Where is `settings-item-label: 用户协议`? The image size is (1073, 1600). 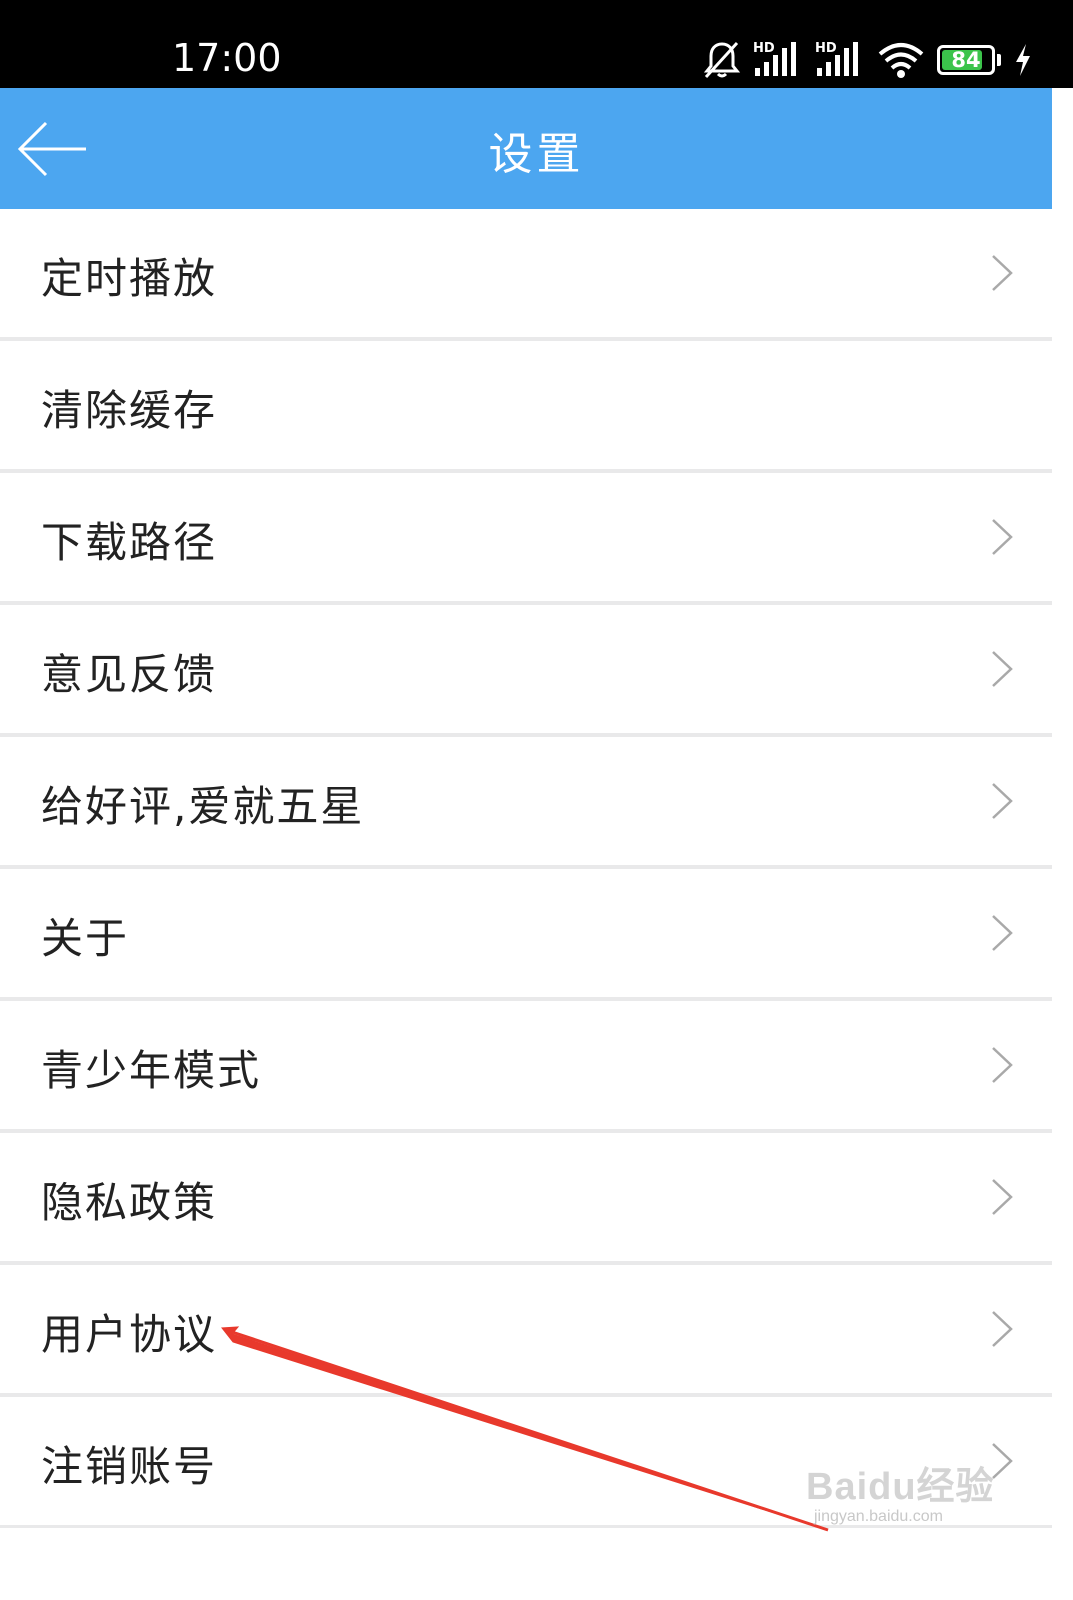
settings-item-label: 用户协议 is located at coordinates (129, 1334).